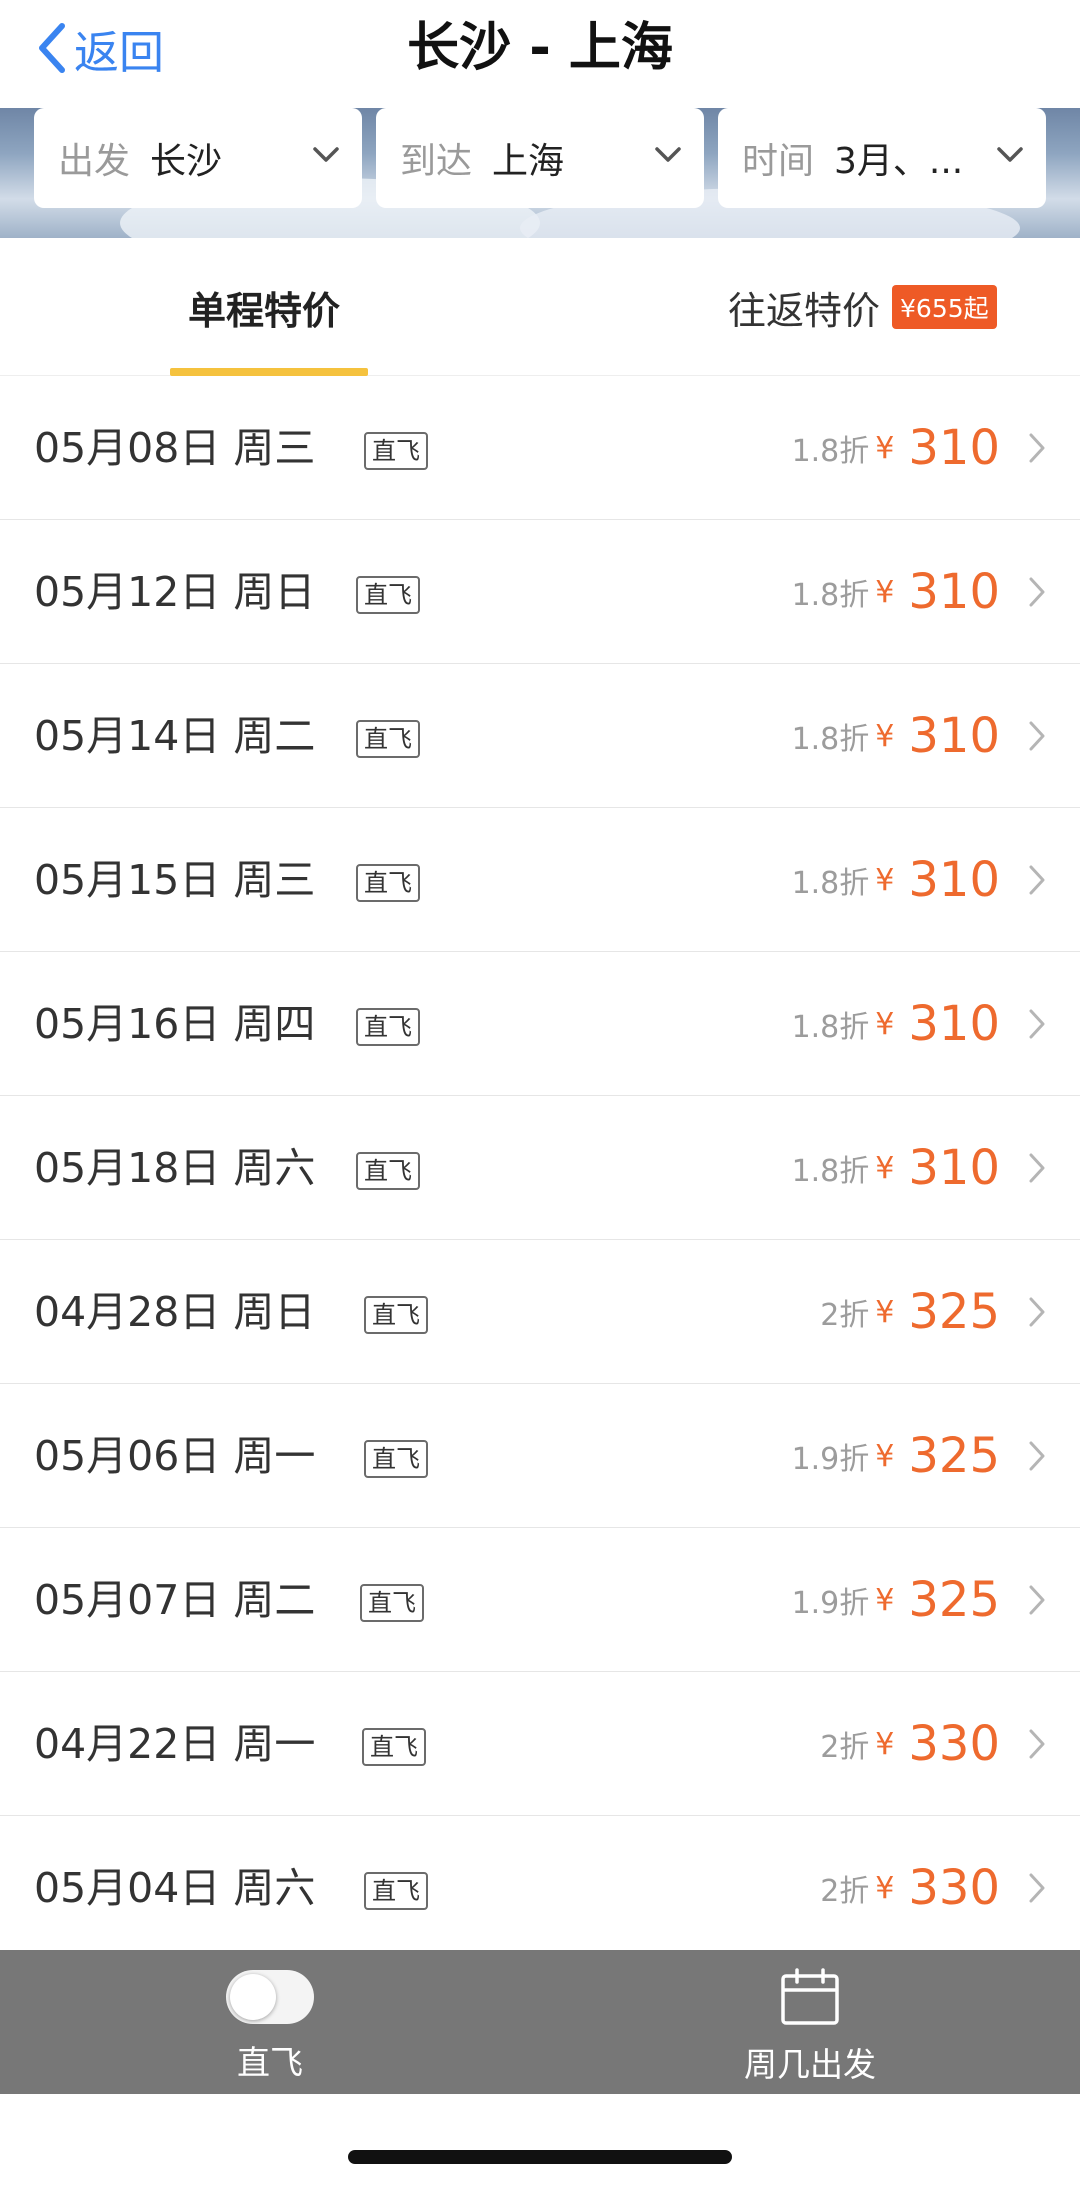 The height and width of the screenshot is (2192, 1080). I want to click on flight-date: 05月06日 周一, so click(175, 1456).